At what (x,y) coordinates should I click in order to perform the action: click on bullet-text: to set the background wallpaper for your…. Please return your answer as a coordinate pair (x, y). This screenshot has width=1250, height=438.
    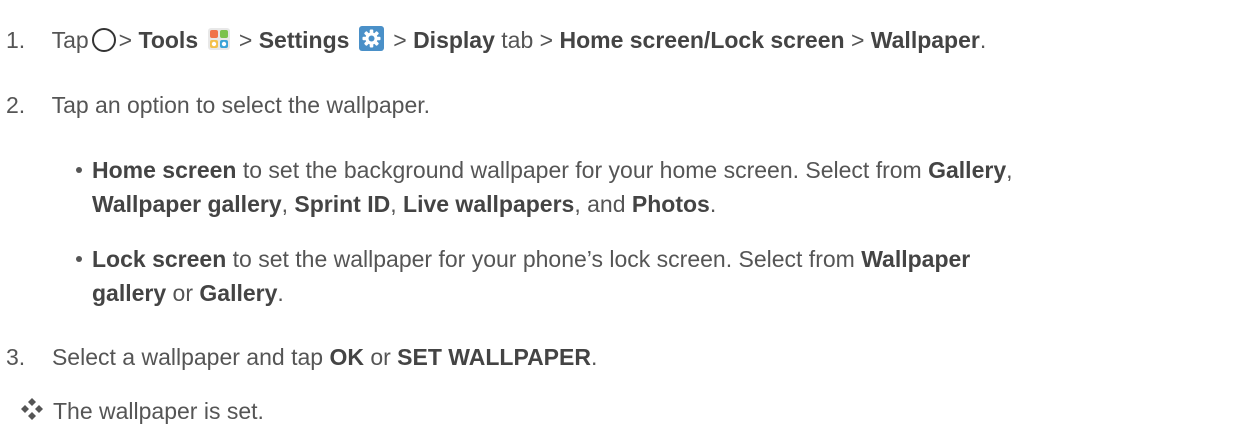
    Looking at the image, I should click on (582, 170).